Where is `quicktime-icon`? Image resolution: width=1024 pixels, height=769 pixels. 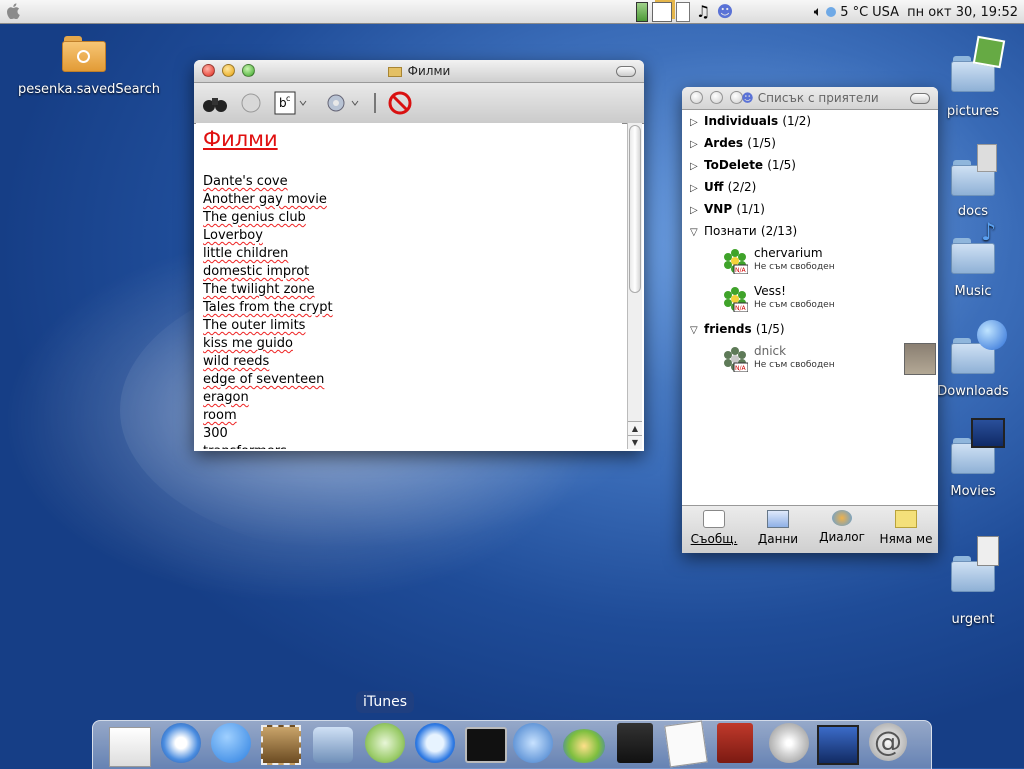 quicktime-icon is located at coordinates (435, 743).